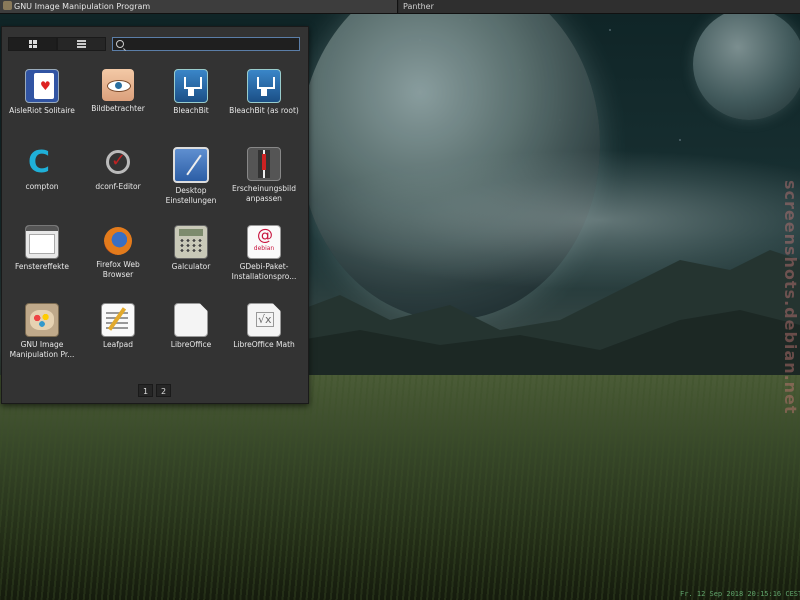 This screenshot has width=800, height=600. What do you see at coordinates (191, 86) in the screenshot?
I see `bleachbit-icon` at bounding box center [191, 86].